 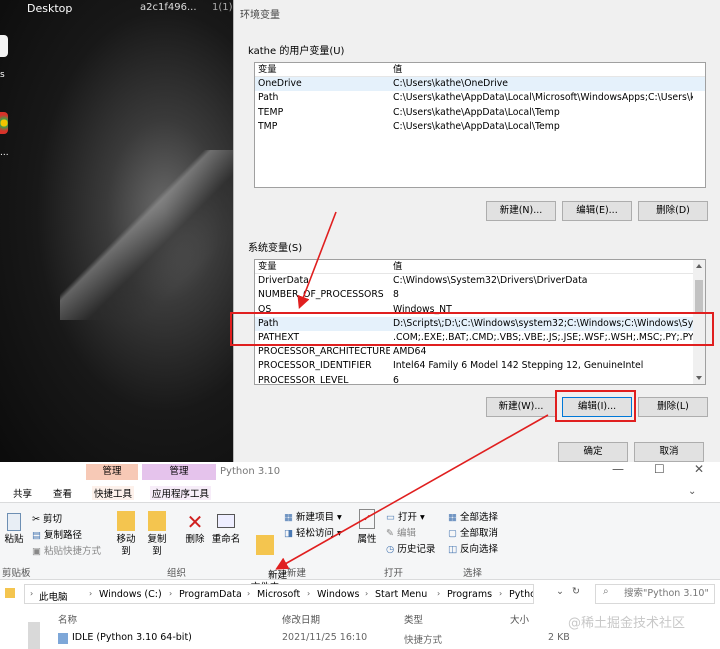 What do you see at coordinates (627, 623) in the screenshot?
I see `watermark: @稀土掘金技术社区` at bounding box center [627, 623].